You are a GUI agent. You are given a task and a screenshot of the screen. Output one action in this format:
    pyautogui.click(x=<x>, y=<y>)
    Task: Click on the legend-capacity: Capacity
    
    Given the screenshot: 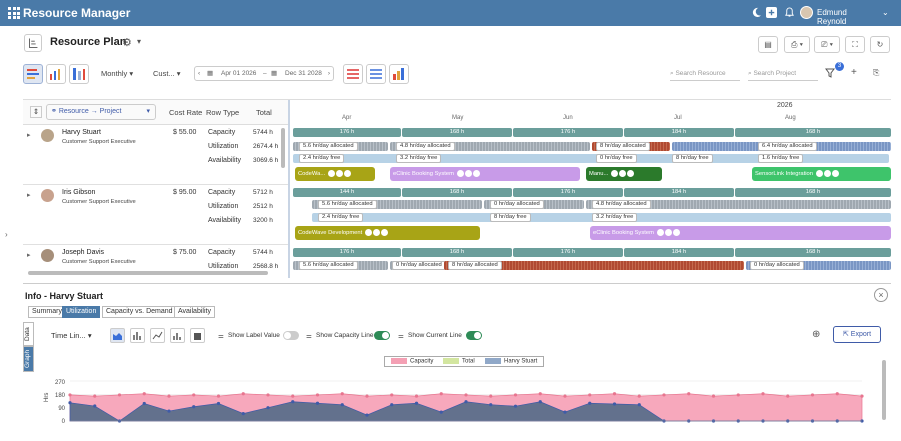 What is the action you would take?
    pyautogui.click(x=412, y=361)
    